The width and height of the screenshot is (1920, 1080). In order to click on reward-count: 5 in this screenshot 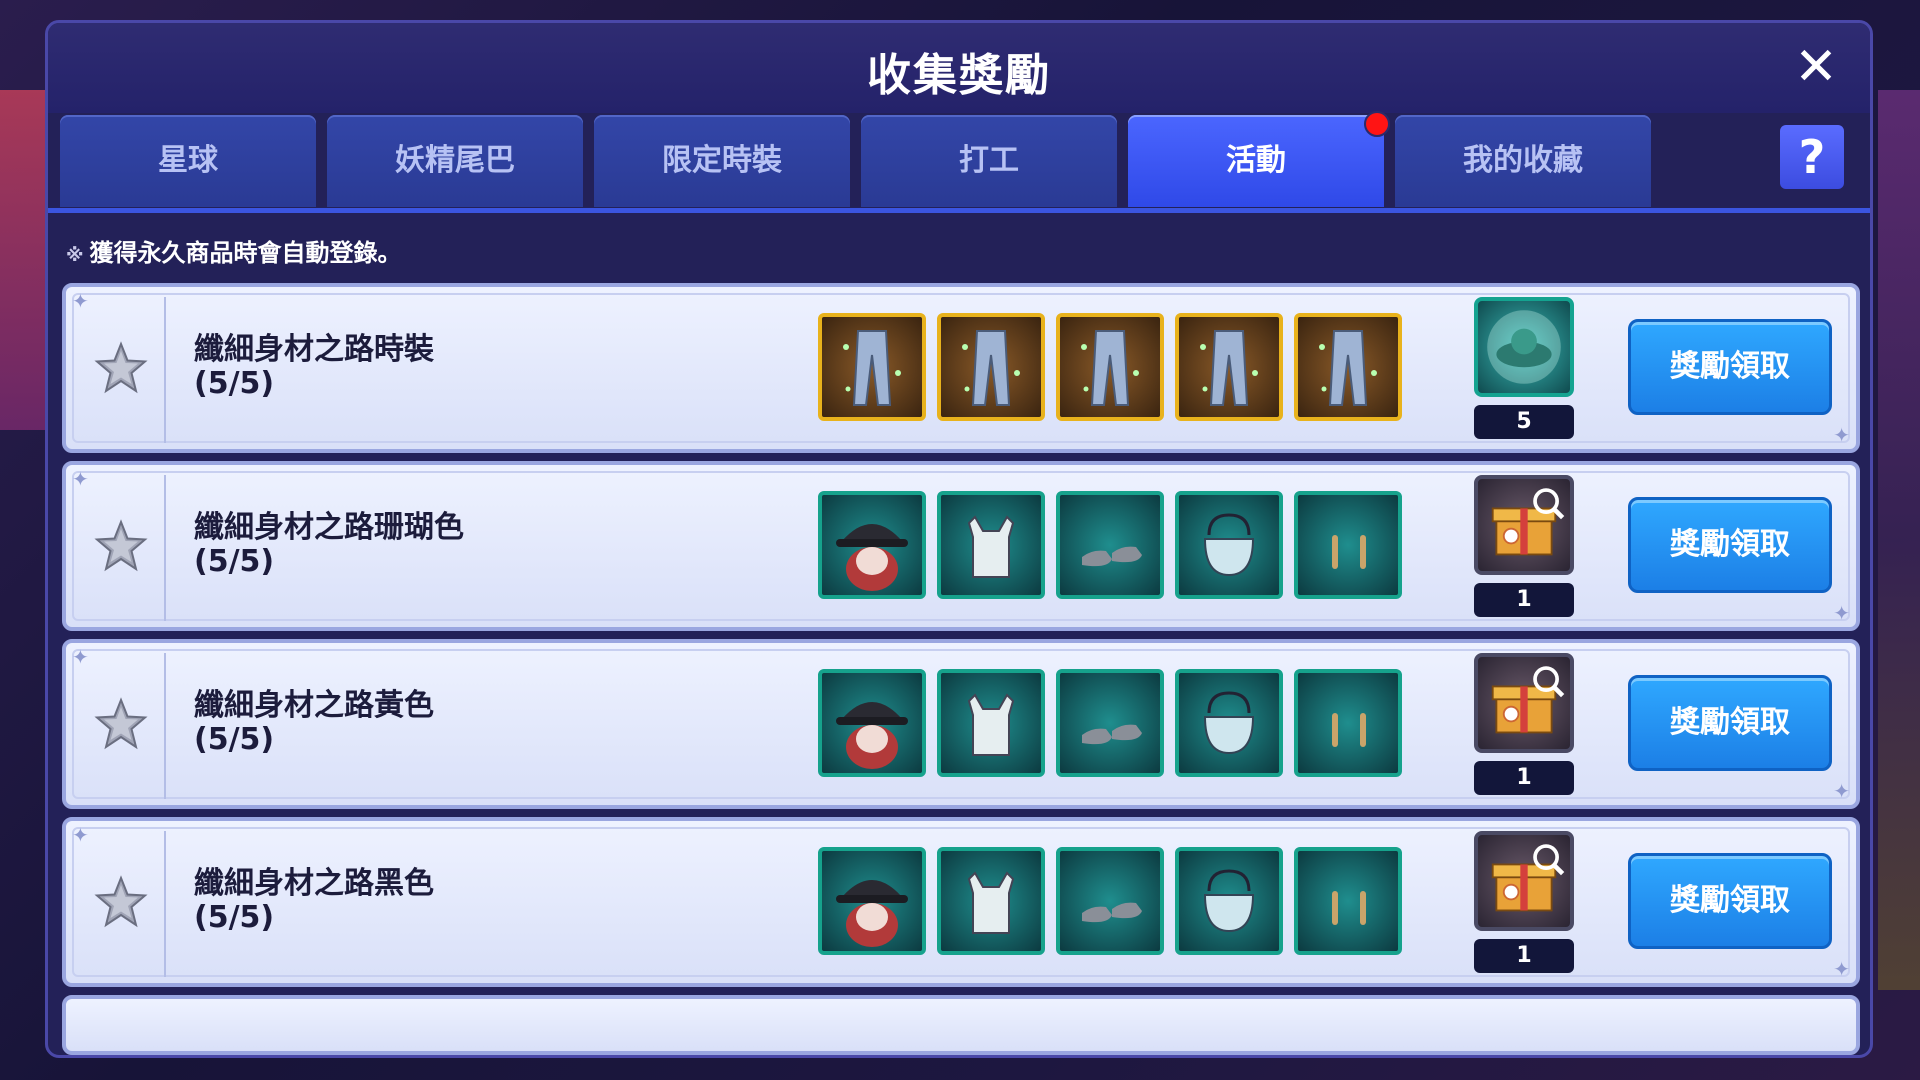, I will do `click(1524, 422)`.